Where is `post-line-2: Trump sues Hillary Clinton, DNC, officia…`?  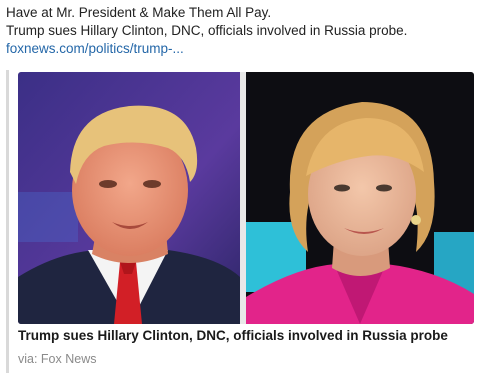
post-line-2: Trump sues Hillary Clinton, DNC, officia… is located at coordinates (207, 30).